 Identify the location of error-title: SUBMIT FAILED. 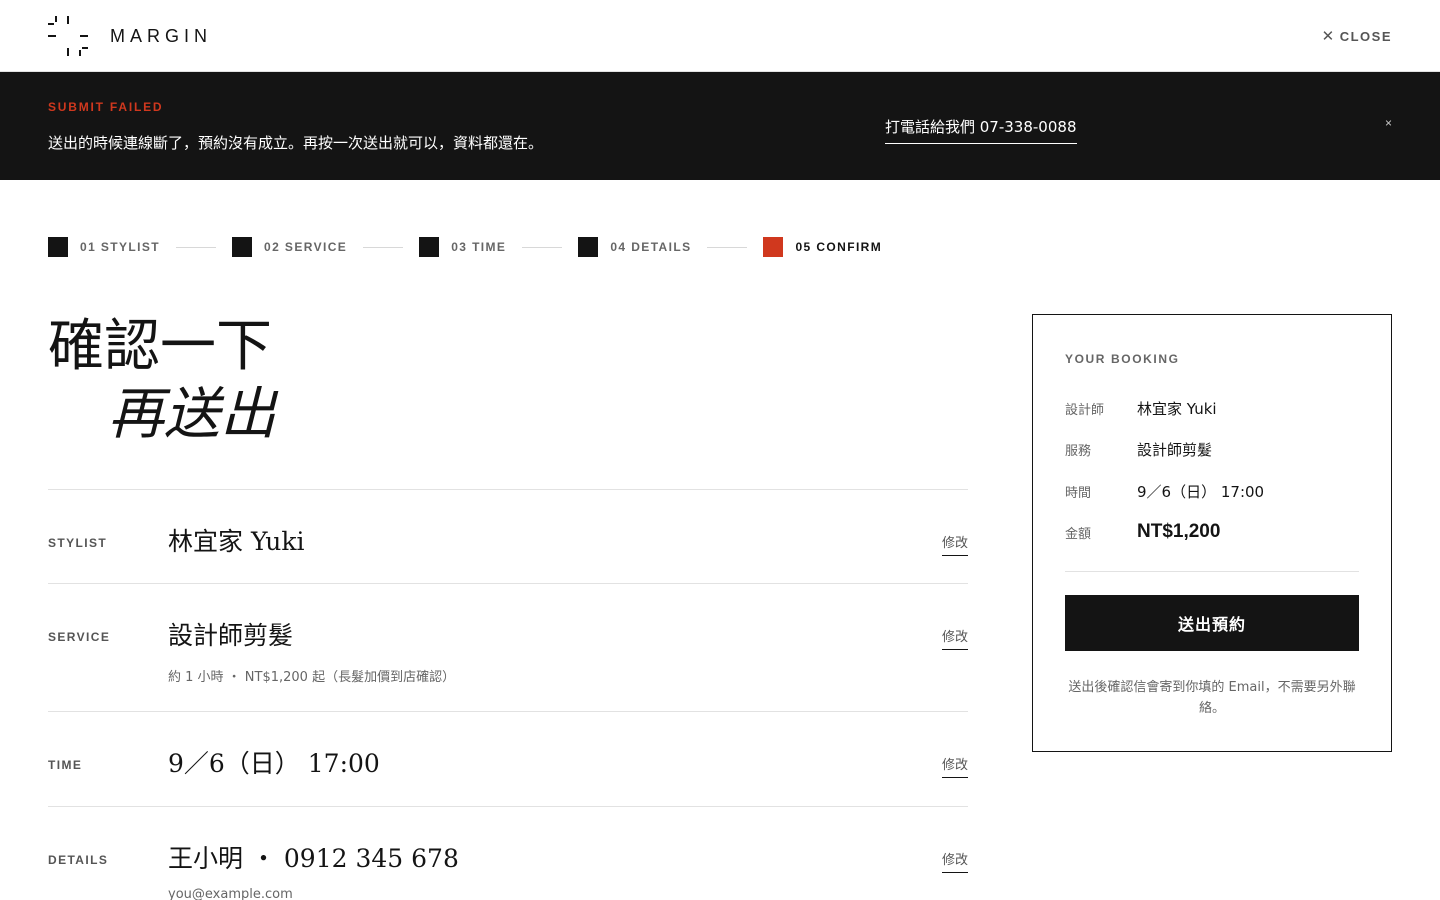
(106, 107).